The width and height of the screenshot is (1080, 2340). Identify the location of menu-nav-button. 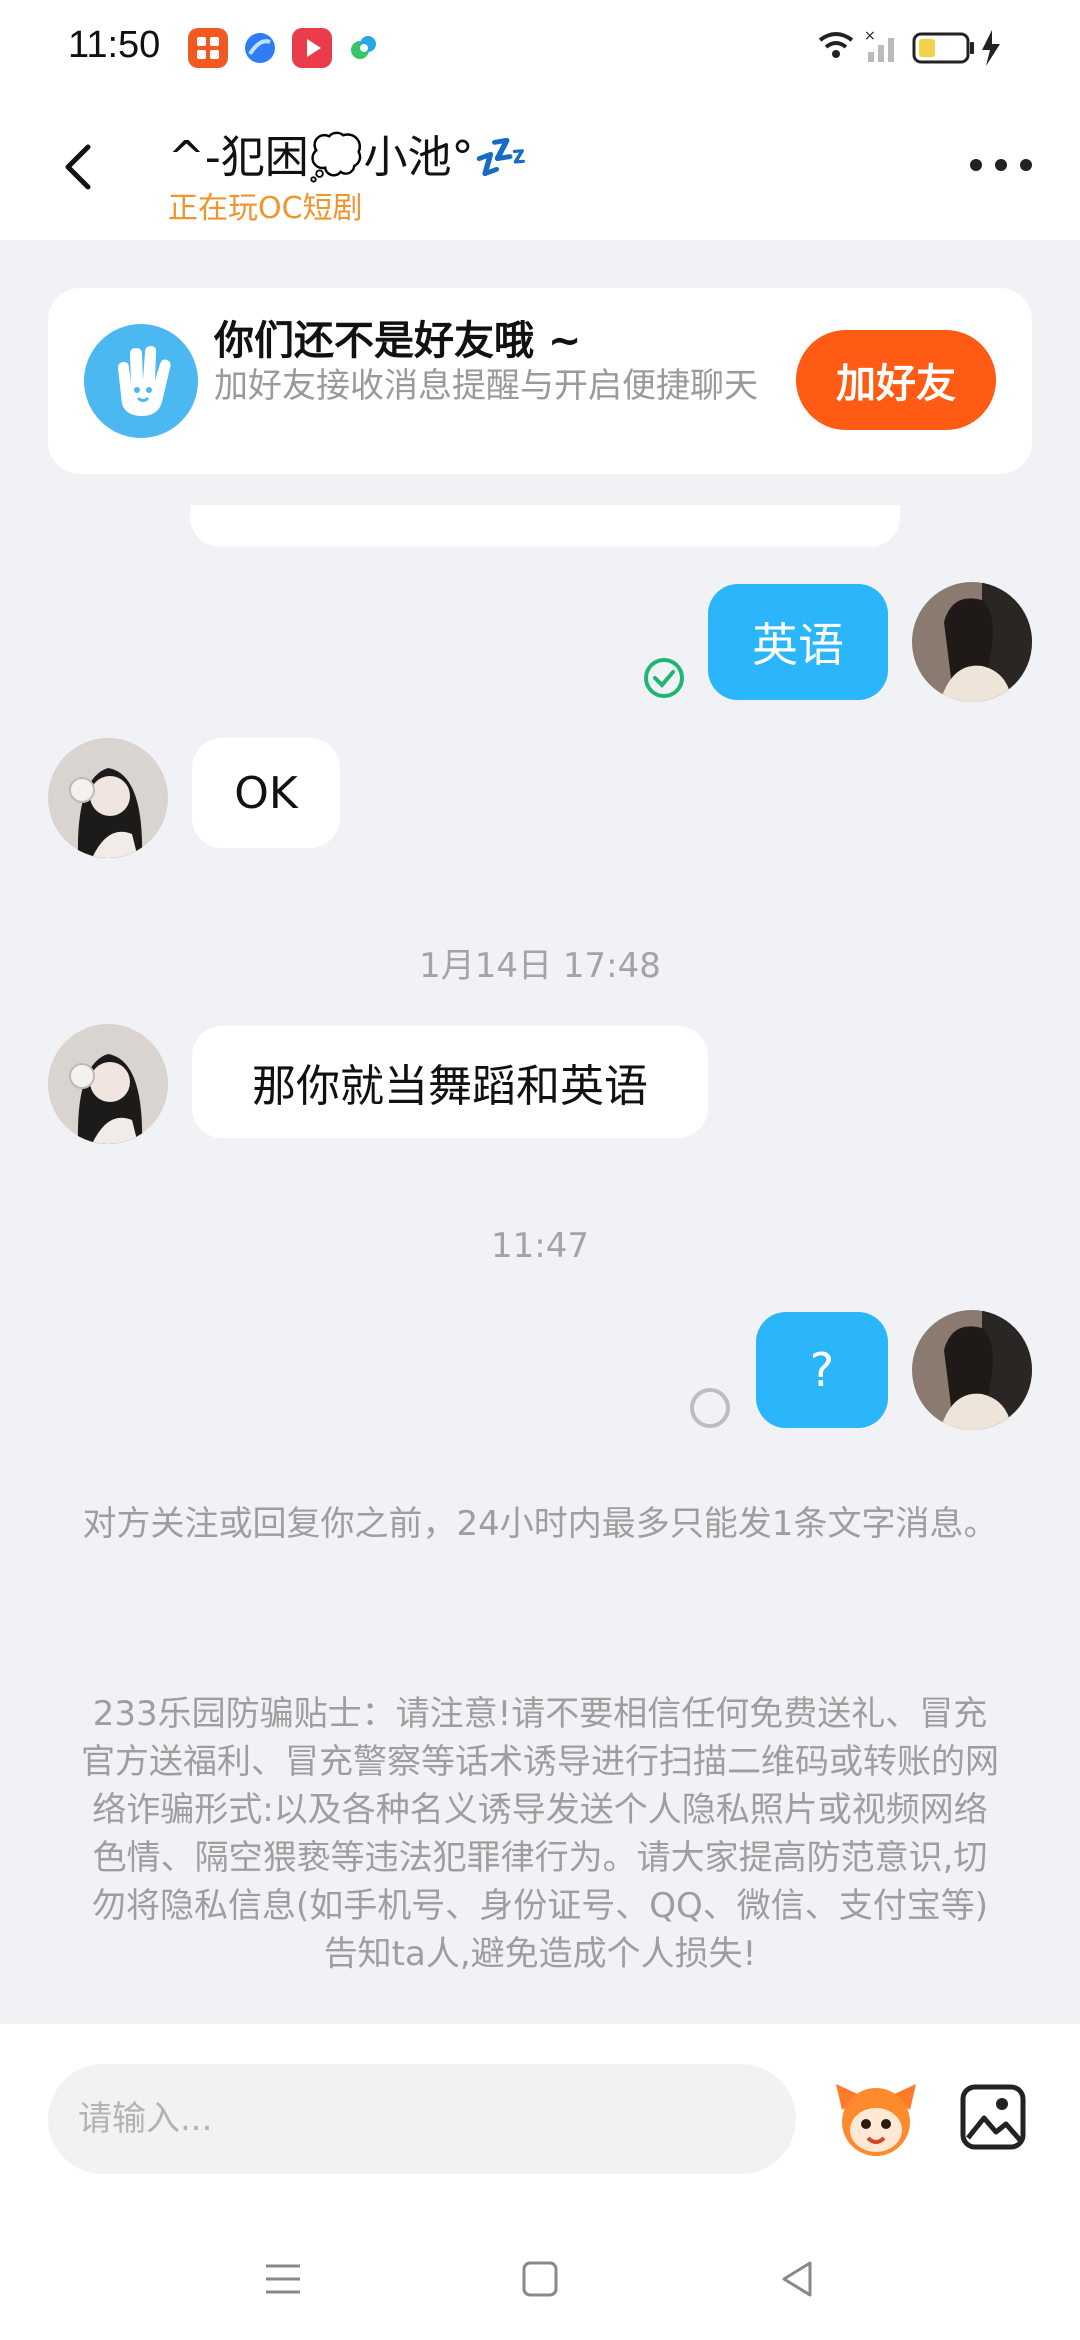
(283, 2279).